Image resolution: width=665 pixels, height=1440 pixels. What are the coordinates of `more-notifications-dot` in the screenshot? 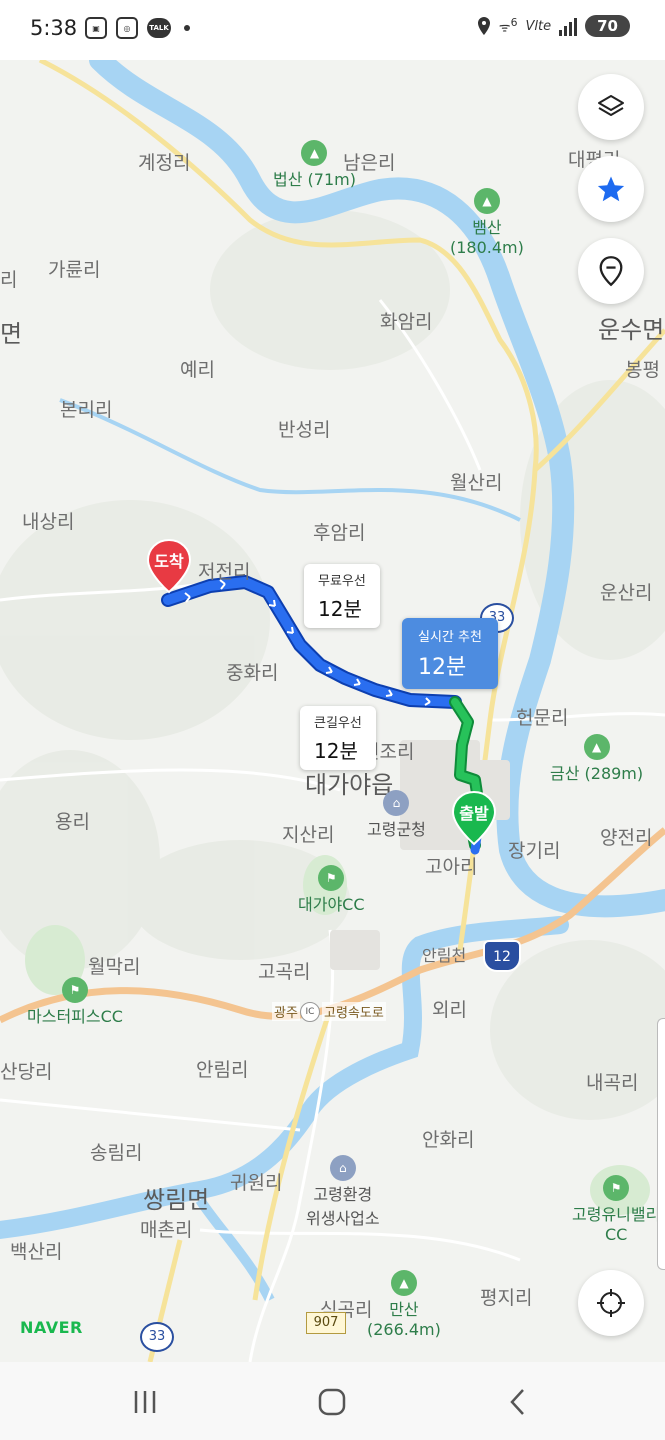 It's located at (187, 28).